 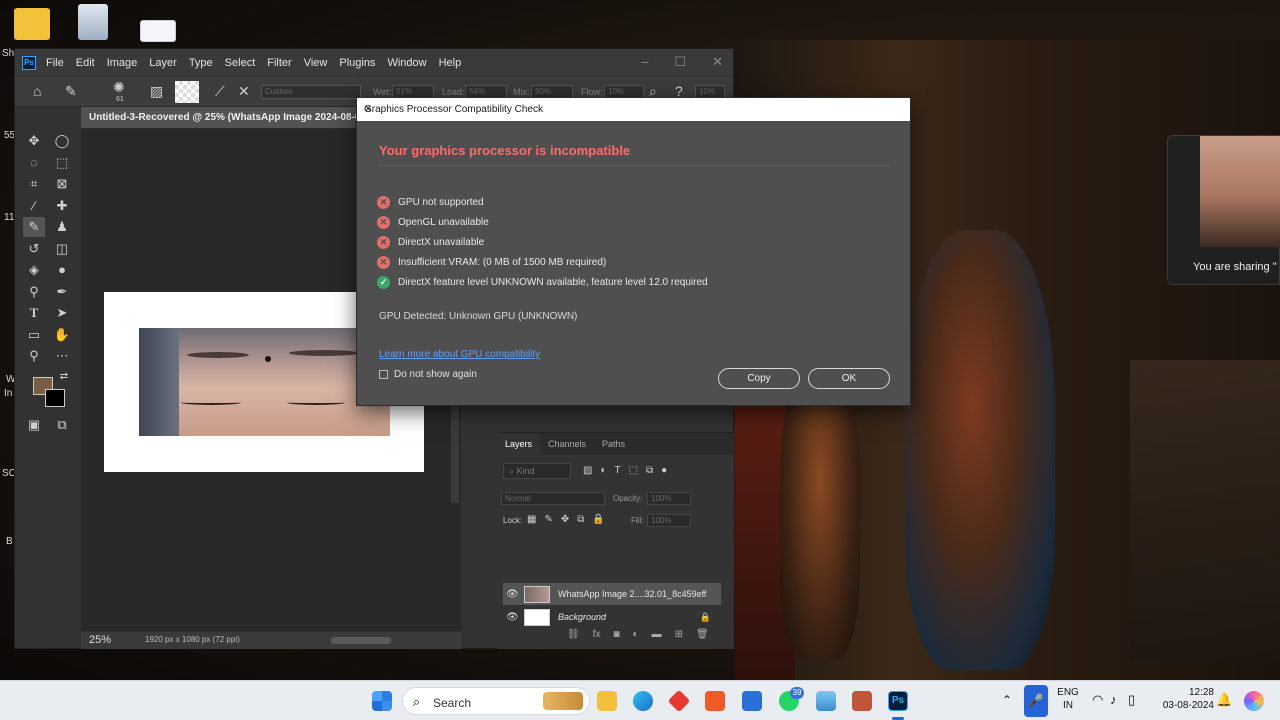 What do you see at coordinates (34, 292) in the screenshot?
I see `dodge-tool-icon: ⚲` at bounding box center [34, 292].